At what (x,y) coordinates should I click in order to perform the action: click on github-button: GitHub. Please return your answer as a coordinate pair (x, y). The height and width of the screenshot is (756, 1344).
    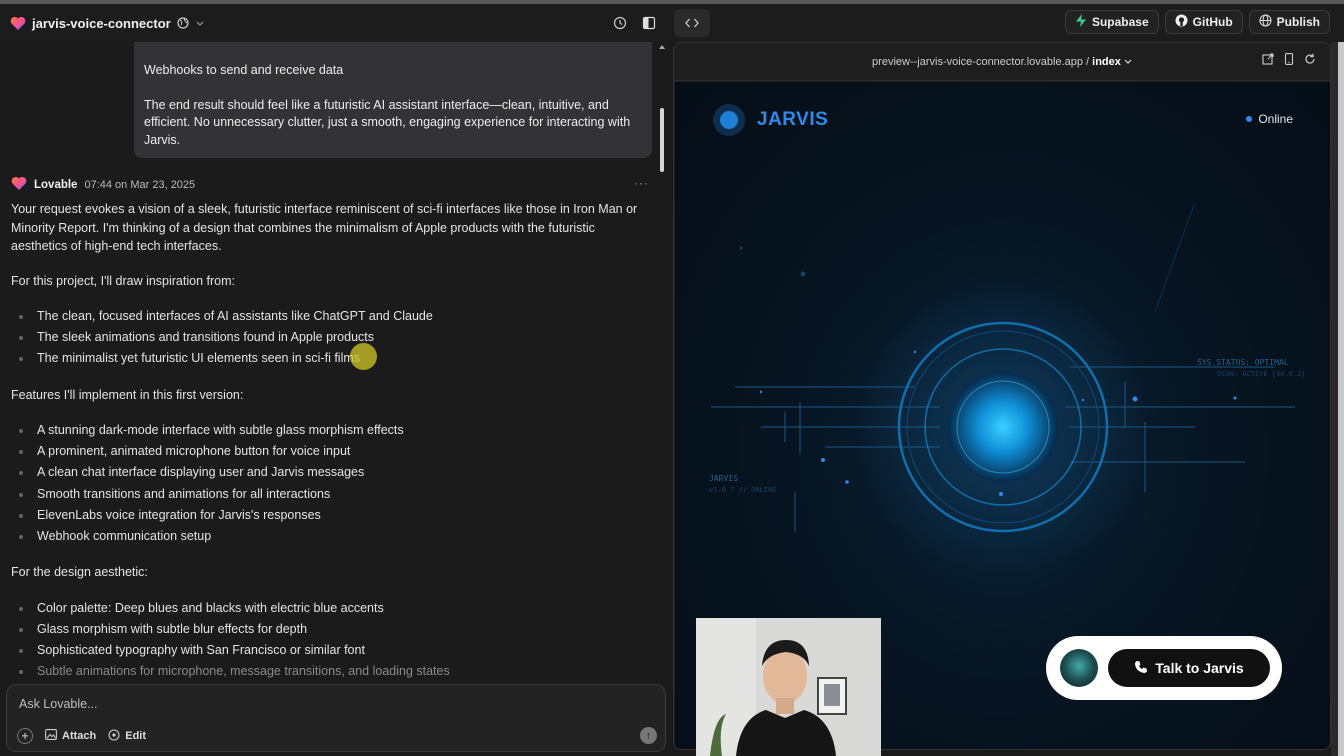
    Looking at the image, I should click on (1203, 22).